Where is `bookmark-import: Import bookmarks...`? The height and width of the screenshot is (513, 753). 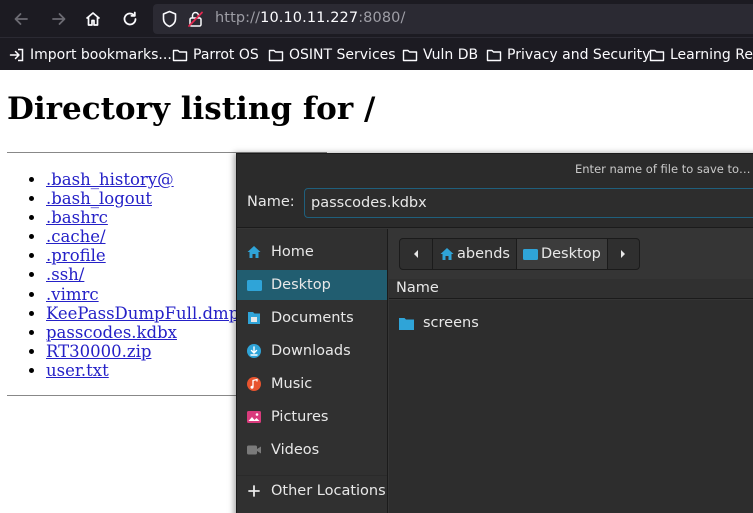 bookmark-import: Import bookmarks... is located at coordinates (90, 55).